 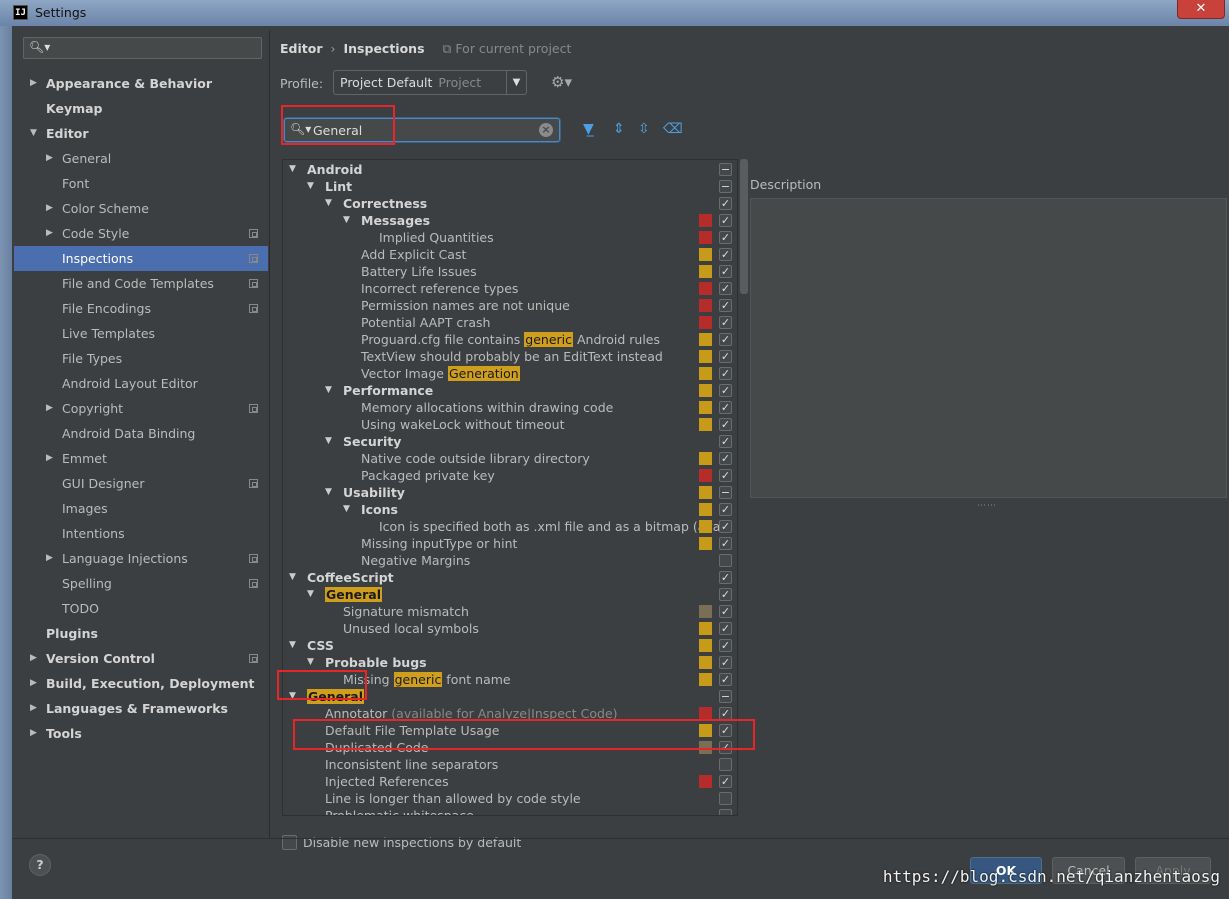 I want to click on inspection-row: Memory allocations within drawing code ✓, so click(x=510, y=407).